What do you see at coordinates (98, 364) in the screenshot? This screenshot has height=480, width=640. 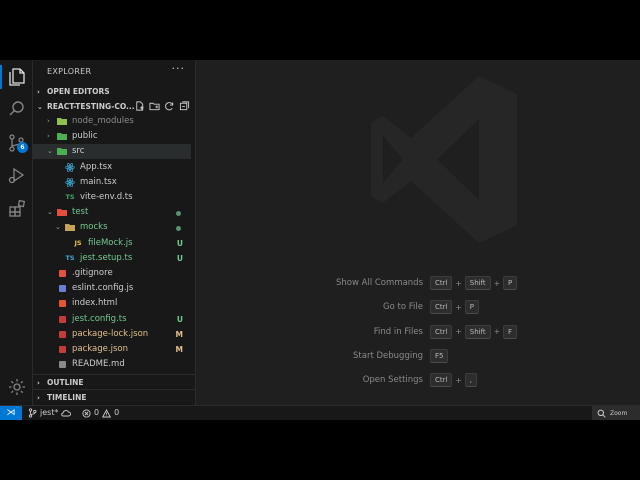 I see `tree-item-label: README.md` at bounding box center [98, 364].